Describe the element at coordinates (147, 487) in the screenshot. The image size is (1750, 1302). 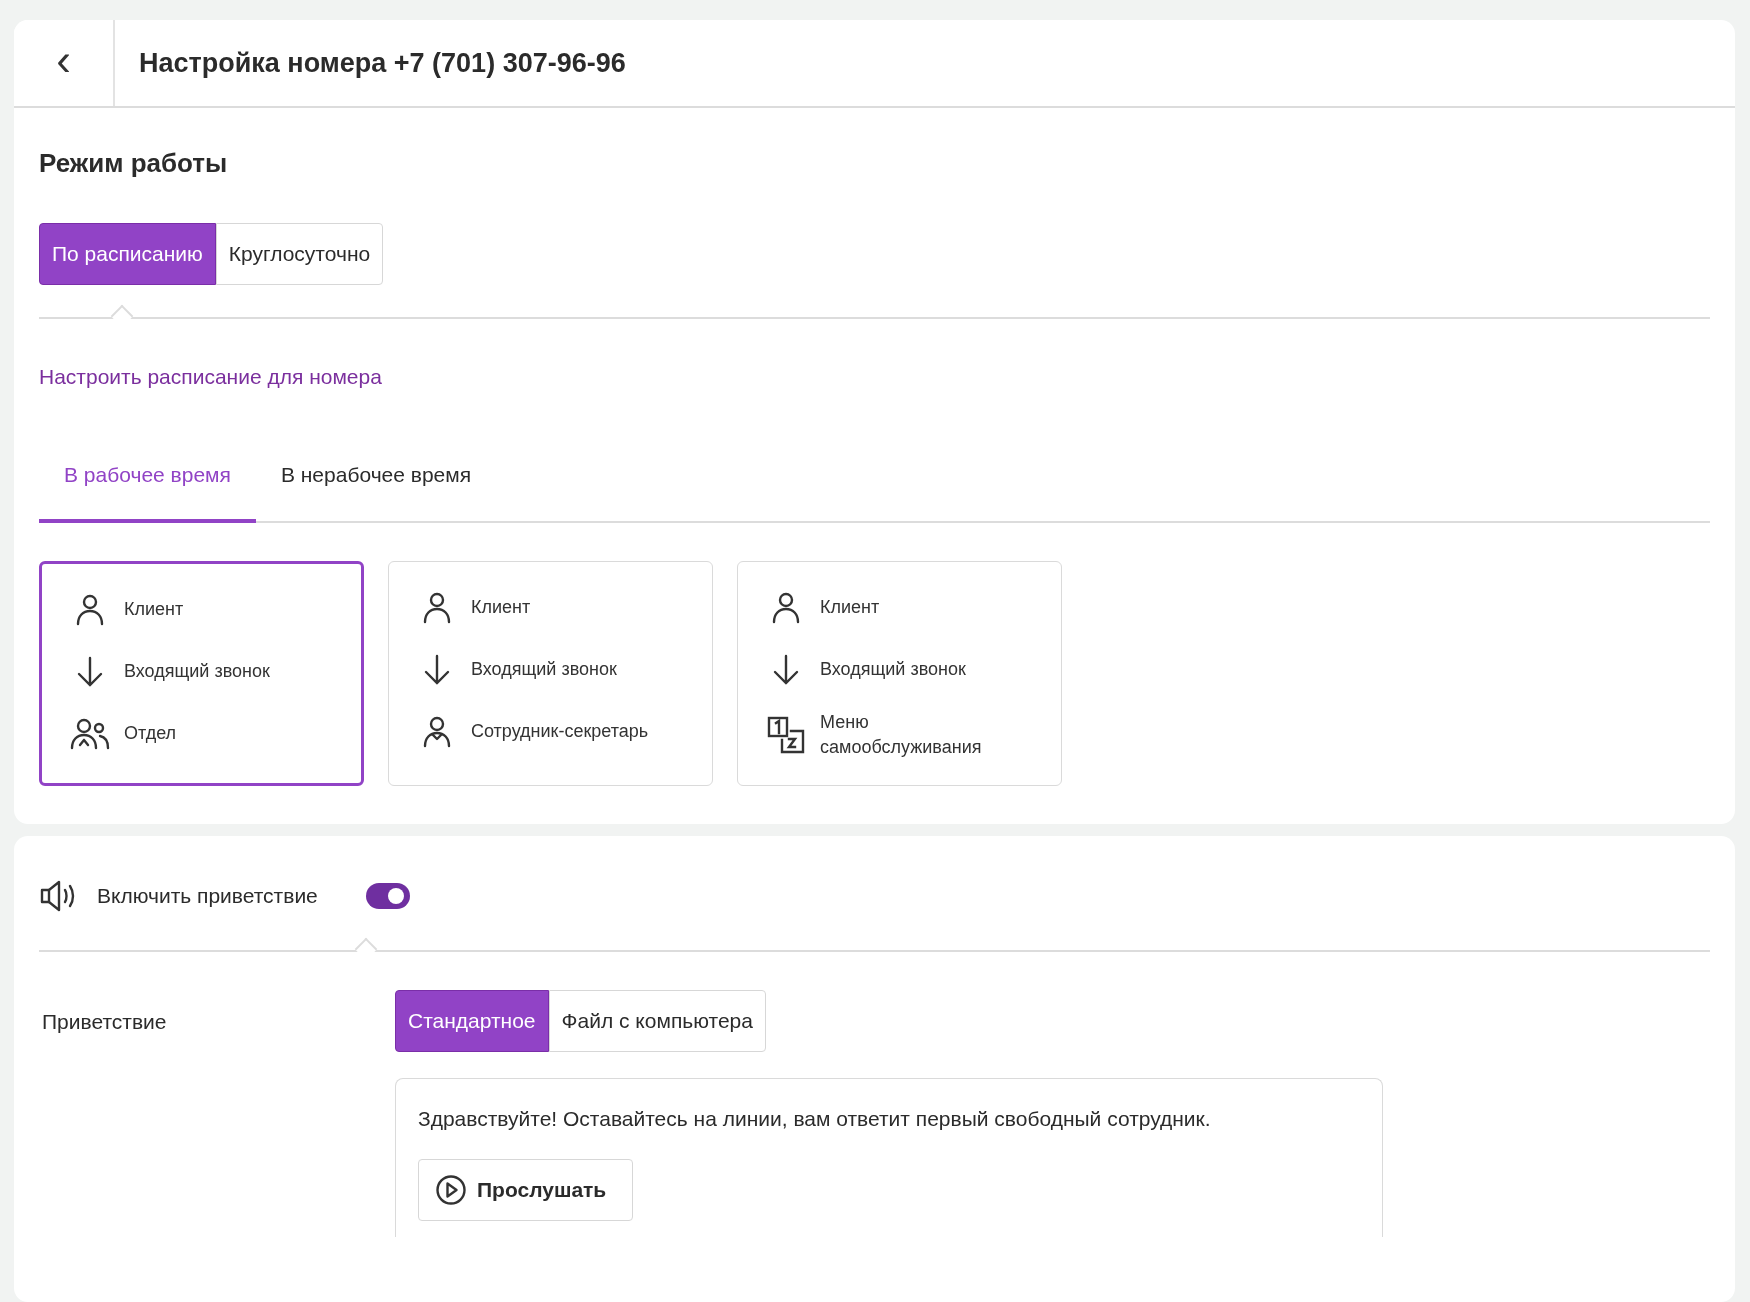
I see `time-tab: В рабочее время` at that location.